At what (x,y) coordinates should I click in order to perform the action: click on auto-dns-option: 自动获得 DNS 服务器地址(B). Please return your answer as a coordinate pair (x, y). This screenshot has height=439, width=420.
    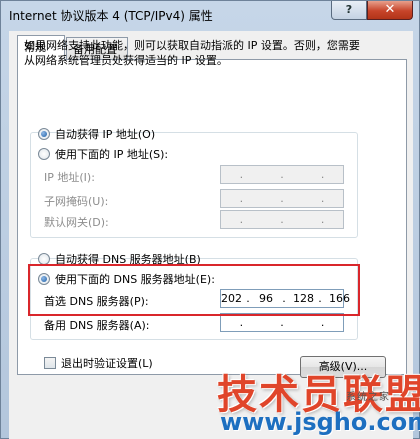
    Looking at the image, I should click on (119, 259).